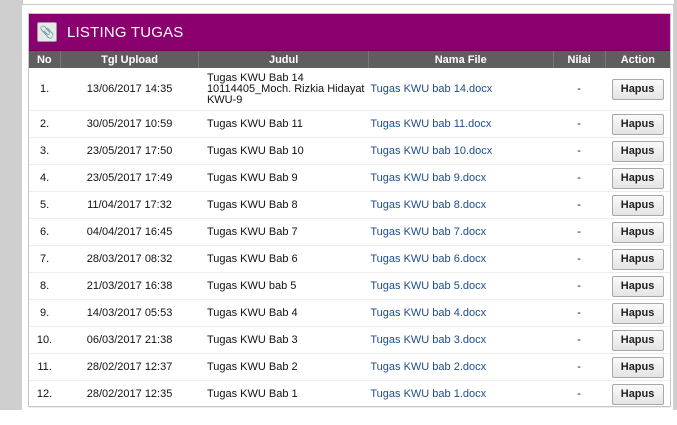 The image size is (677, 425). What do you see at coordinates (129, 367) in the screenshot?
I see `cell-tgl-upload: 28/02/2017 12:37` at bounding box center [129, 367].